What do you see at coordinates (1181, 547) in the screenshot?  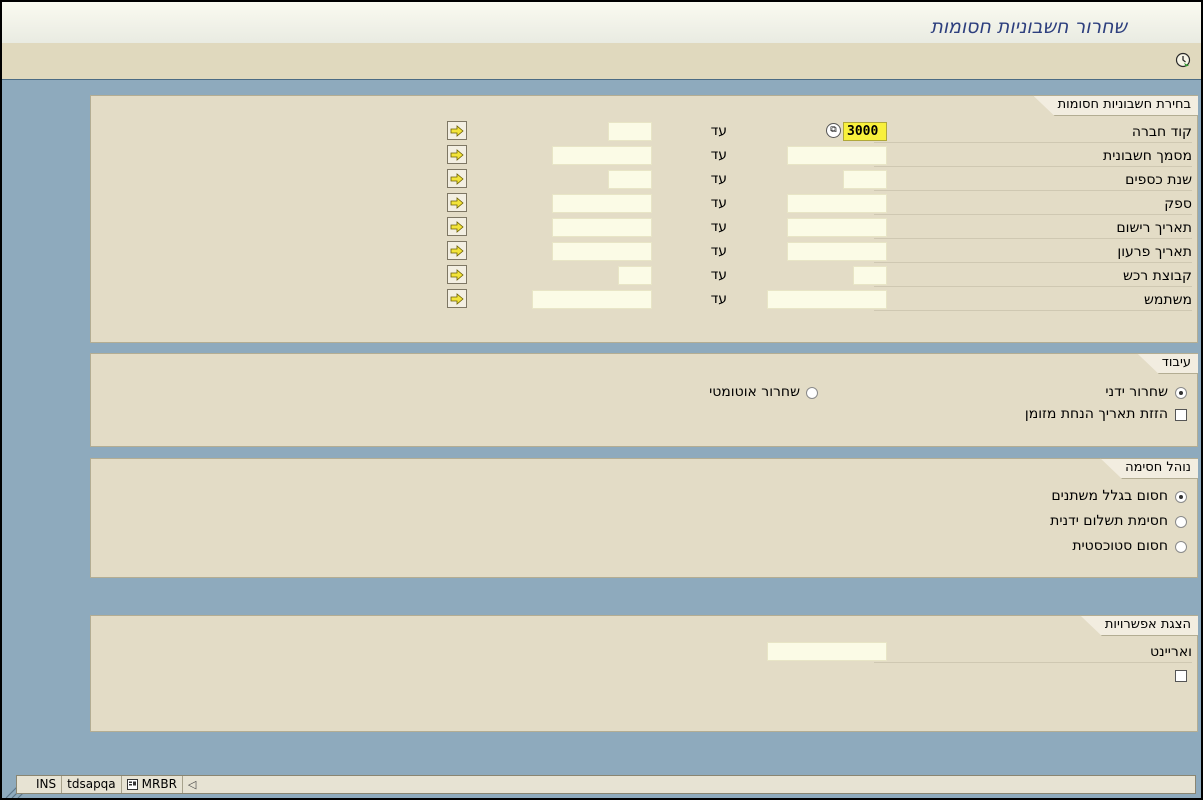 I see `stochastic-block-radio` at bounding box center [1181, 547].